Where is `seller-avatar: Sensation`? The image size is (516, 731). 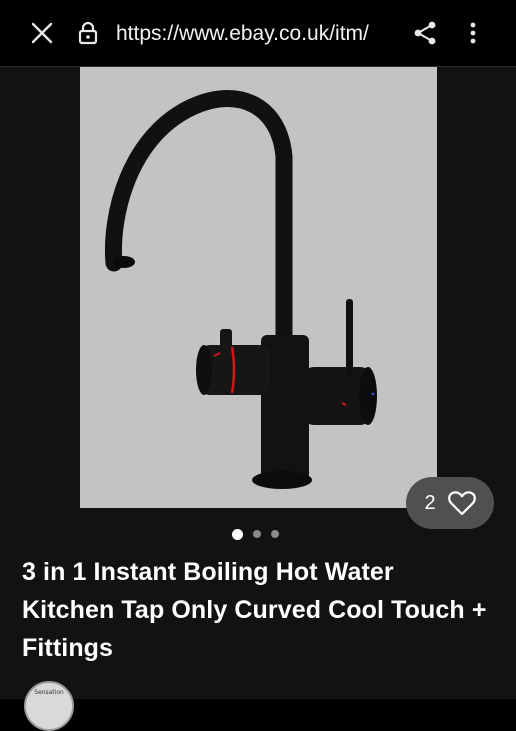 seller-avatar: Sensation is located at coordinates (49, 706).